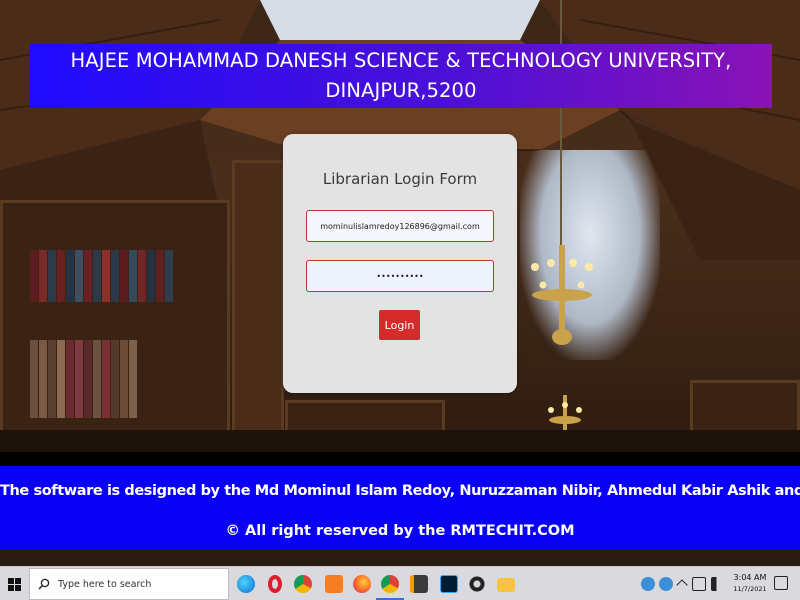 This screenshot has width=800, height=600. I want to click on settings-icon, so click(477, 584).